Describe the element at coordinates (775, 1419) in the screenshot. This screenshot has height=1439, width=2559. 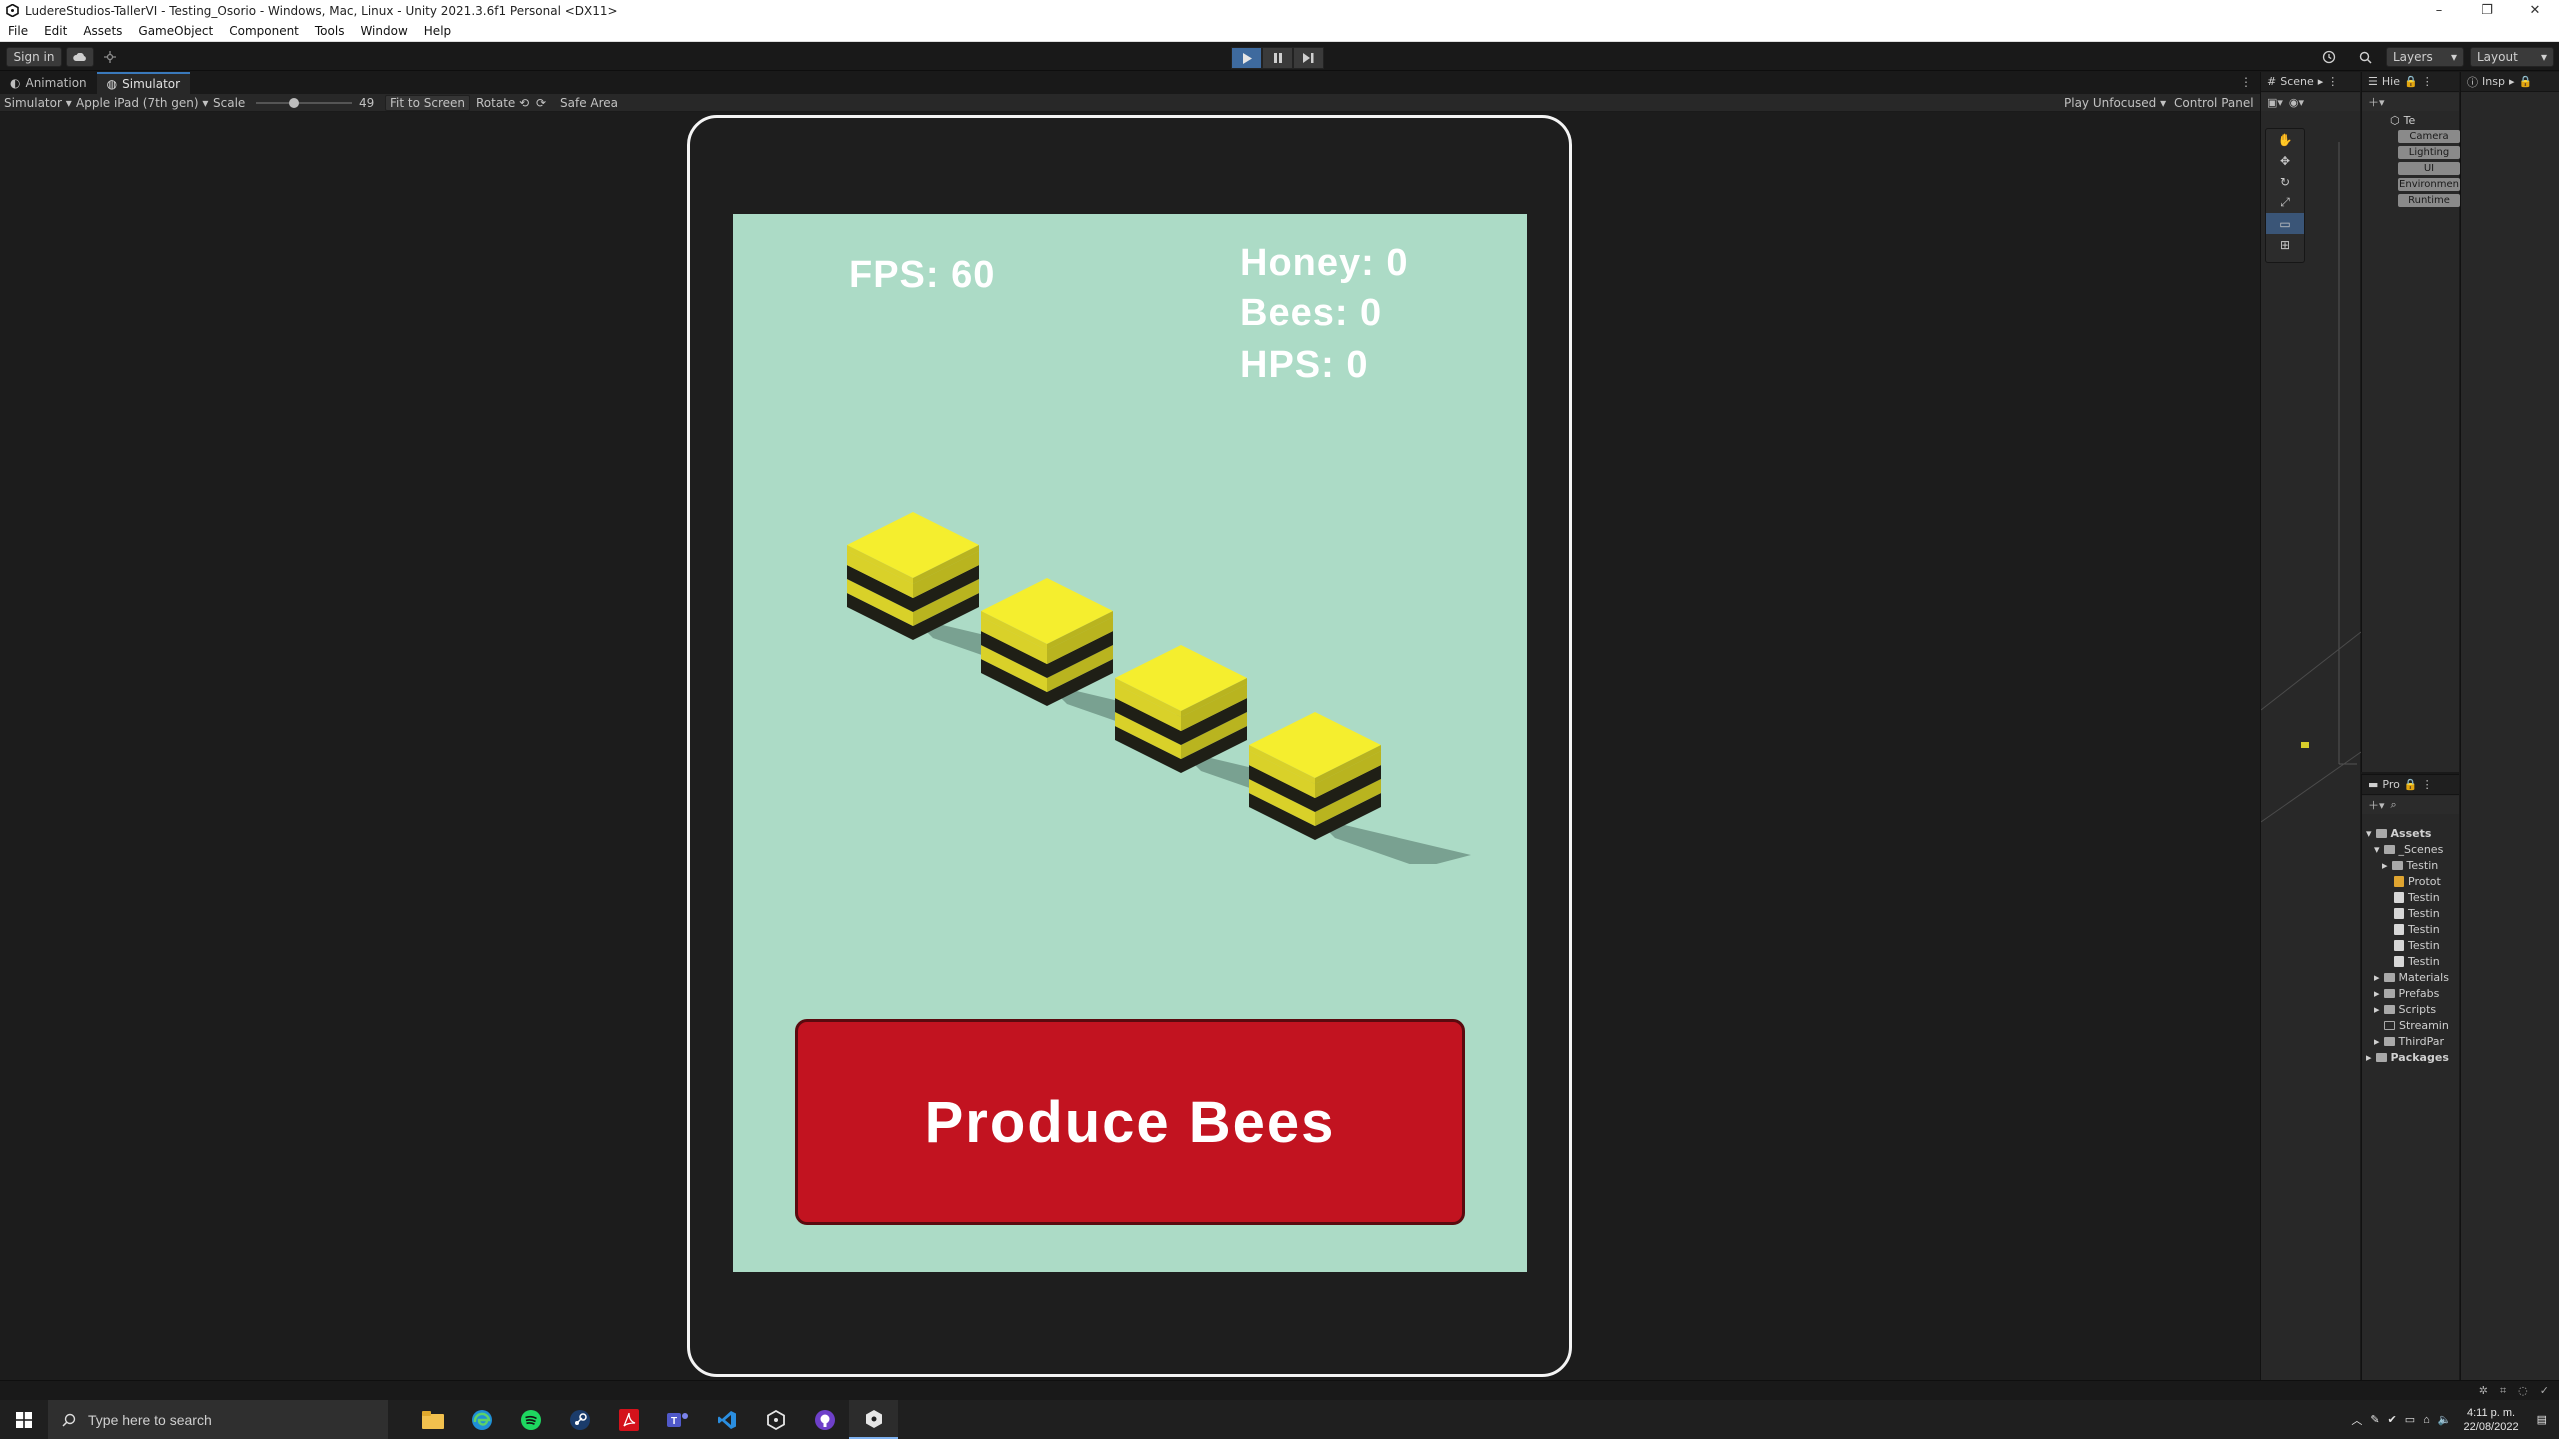
I see `unity-hub-icon` at that location.